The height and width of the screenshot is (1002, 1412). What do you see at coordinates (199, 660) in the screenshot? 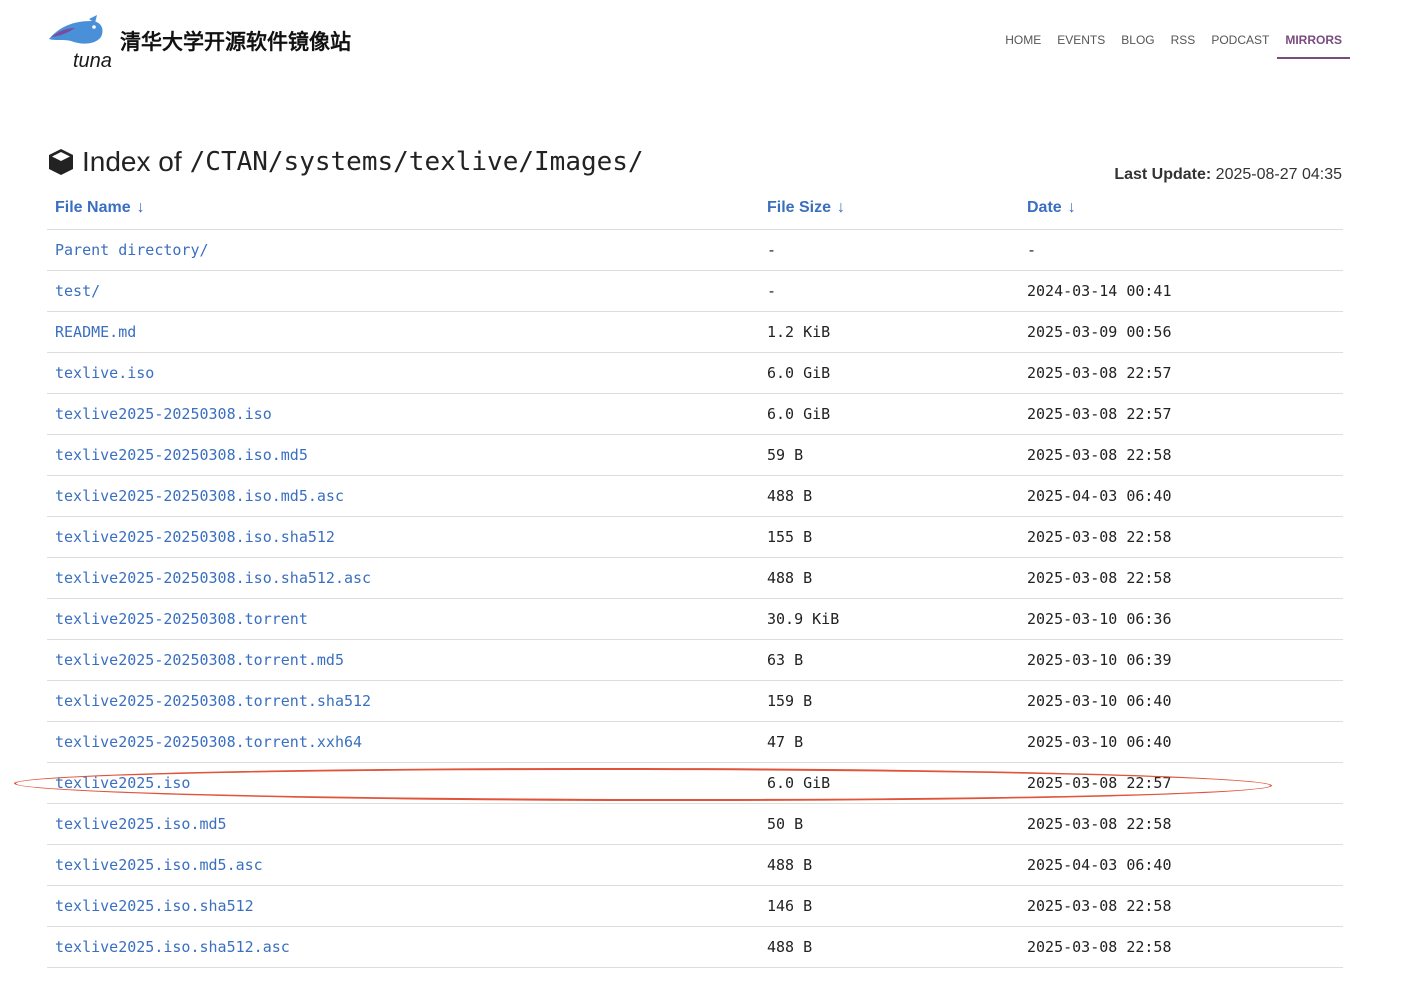
I see `file-name-link: texlive2025-20250308.torrent.md5` at bounding box center [199, 660].